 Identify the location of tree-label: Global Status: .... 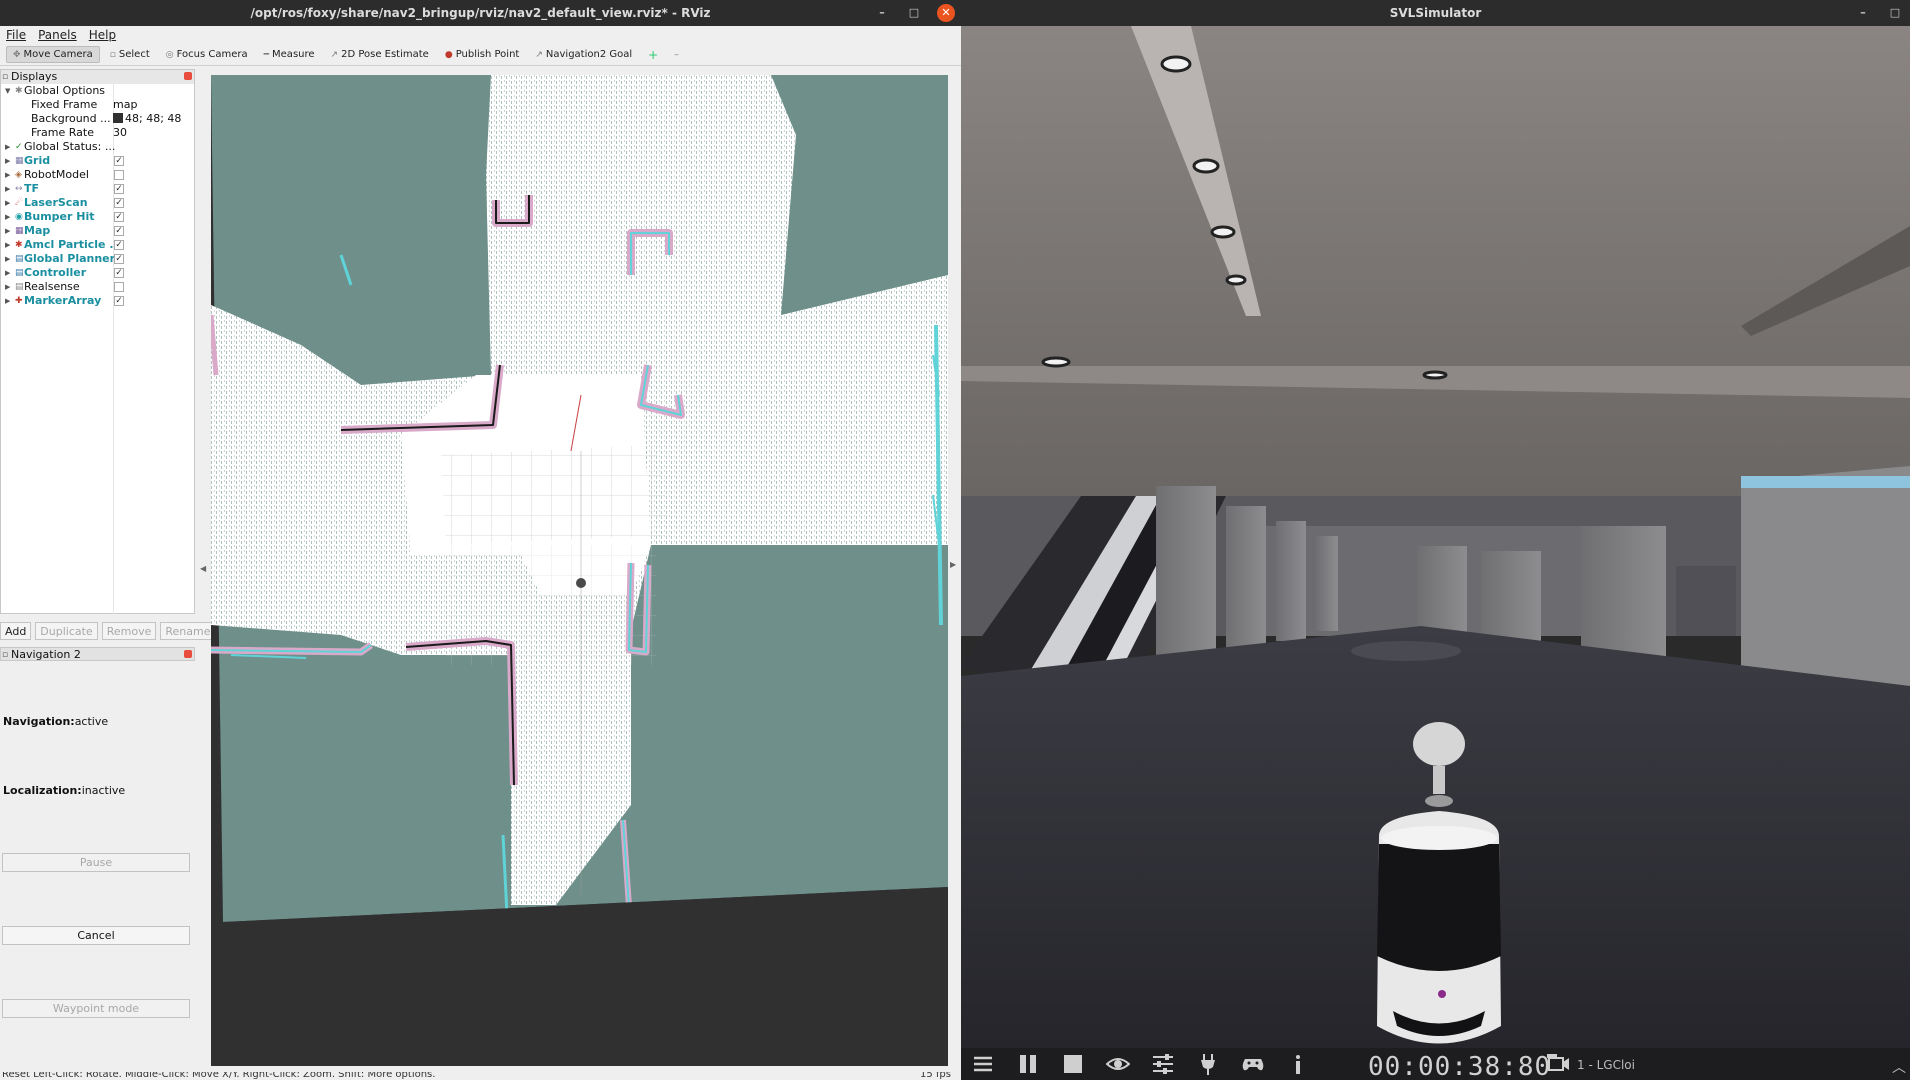
(70, 146).